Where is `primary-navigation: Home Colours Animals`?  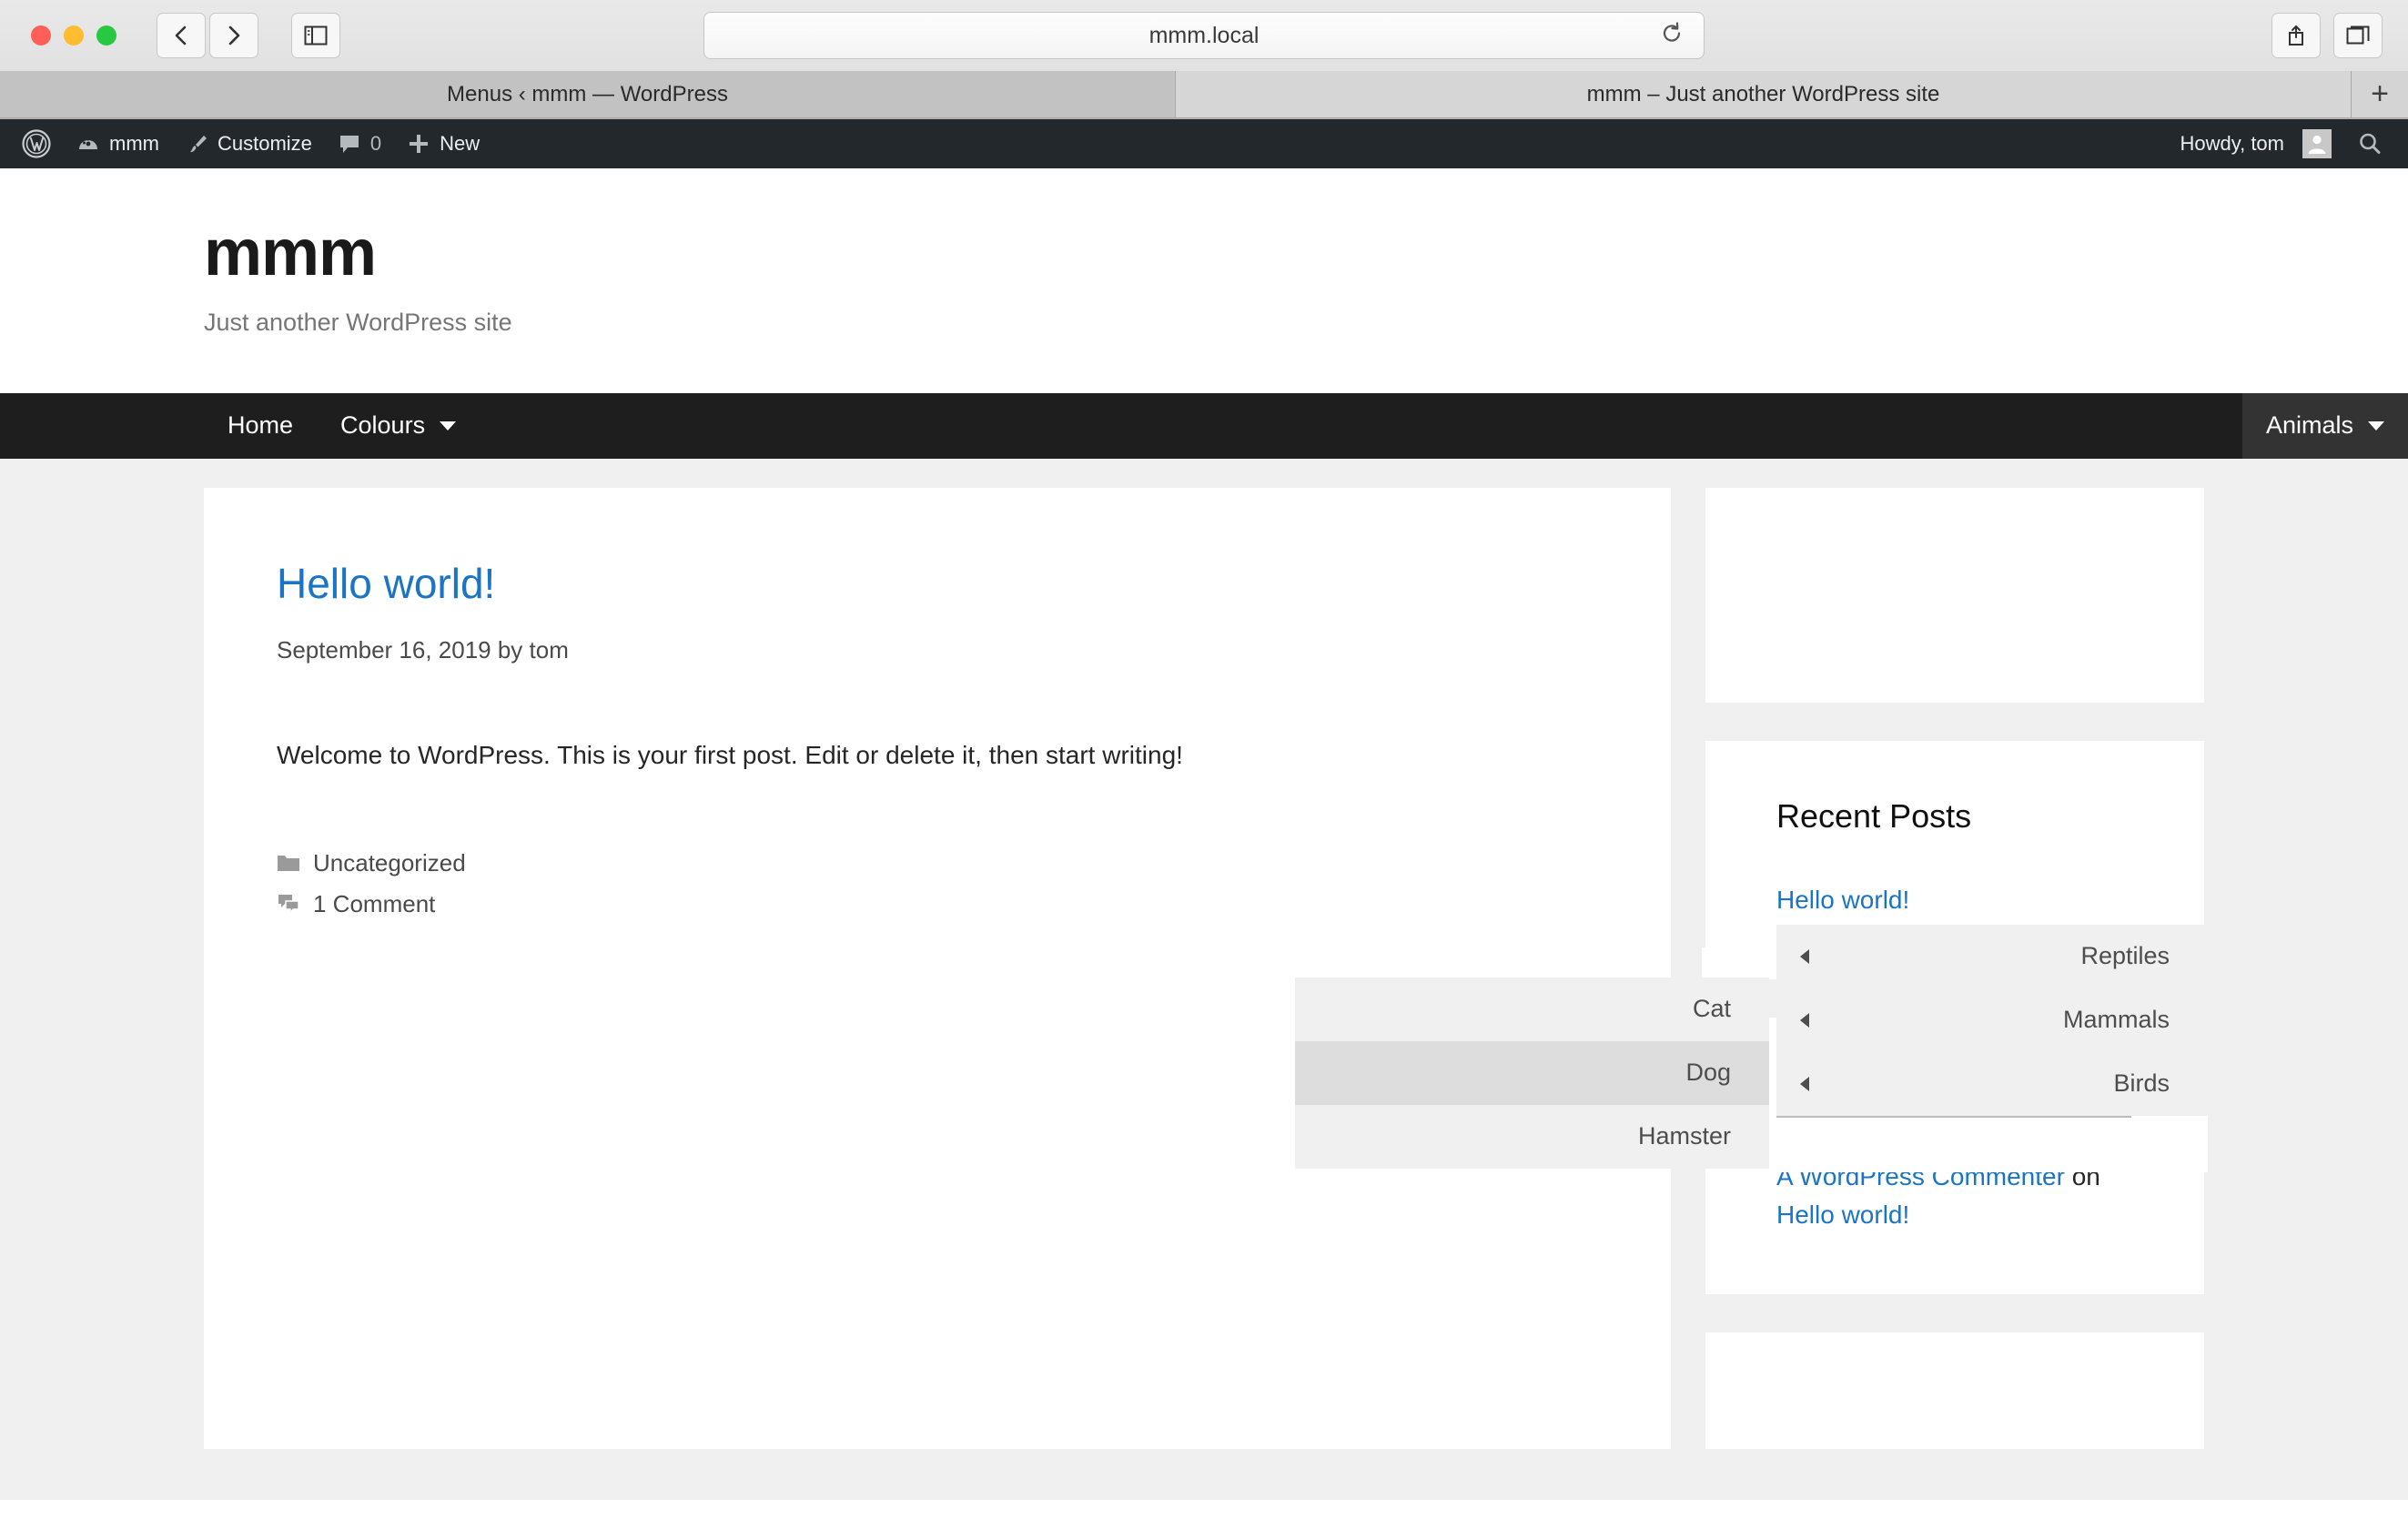 primary-navigation: Home Colours Animals is located at coordinates (1204, 425).